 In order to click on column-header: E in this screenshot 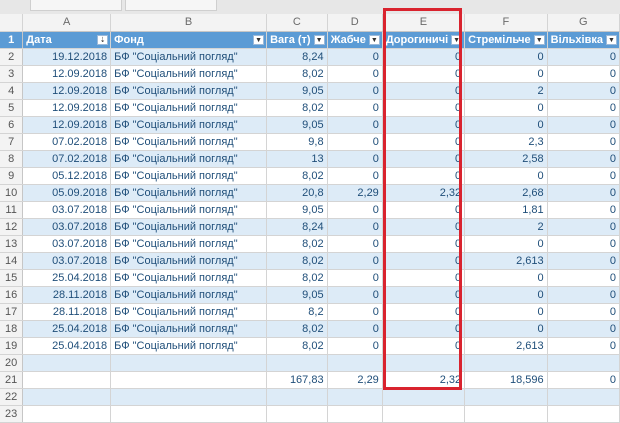, I will do `click(424, 23)`.